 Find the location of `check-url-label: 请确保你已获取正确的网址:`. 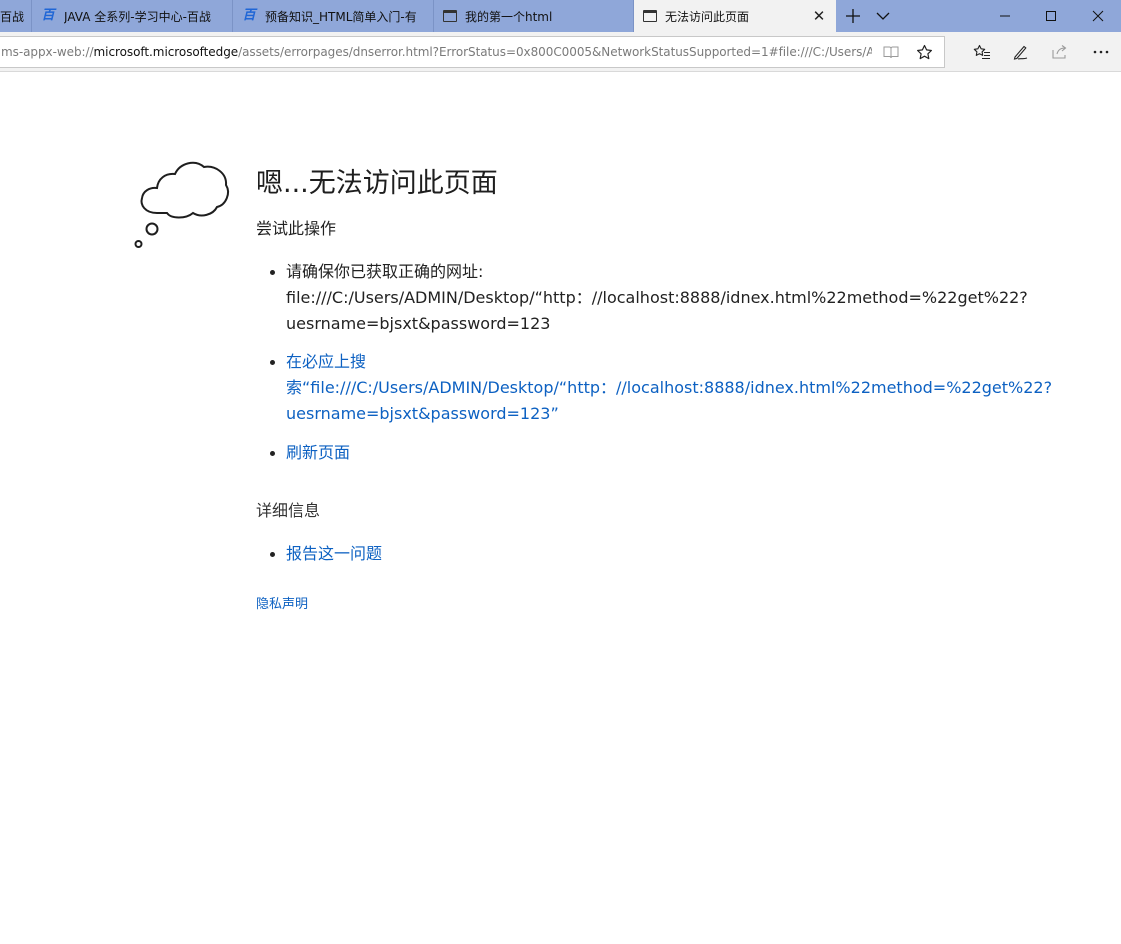

check-url-label: 请确保你已获取正确的网址: is located at coordinates (385, 271).